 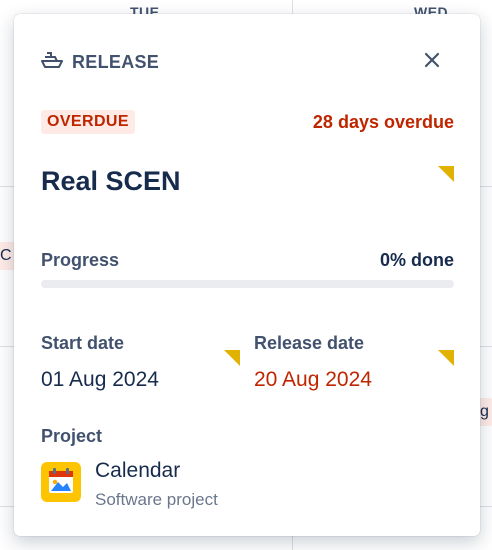 I want to click on ship-icon, so click(x=52, y=62).